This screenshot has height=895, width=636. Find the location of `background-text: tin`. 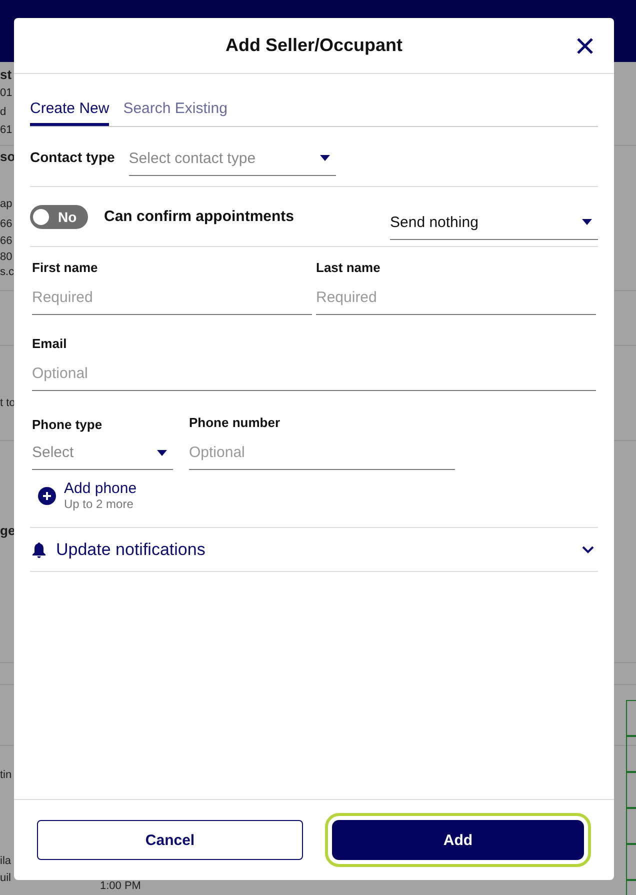

background-text: tin is located at coordinates (6, 775).